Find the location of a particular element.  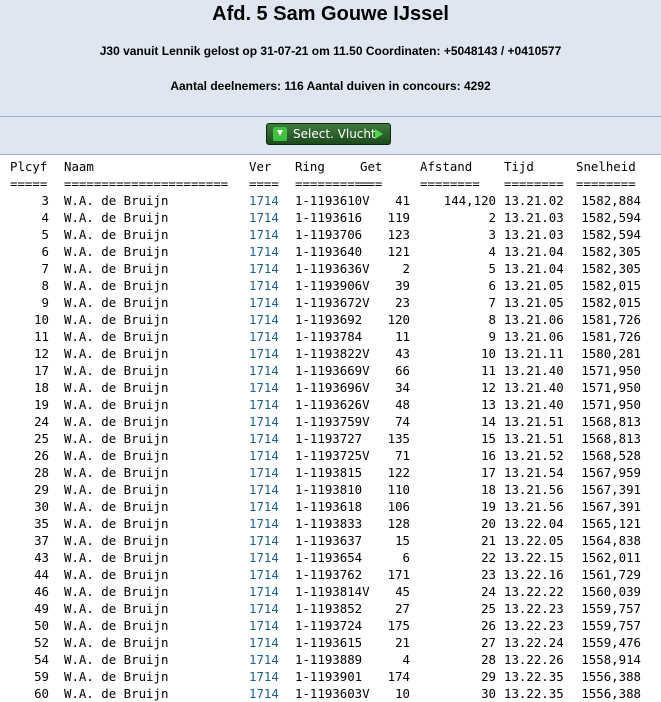

cell-distance: 30 is located at coordinates (488, 693).